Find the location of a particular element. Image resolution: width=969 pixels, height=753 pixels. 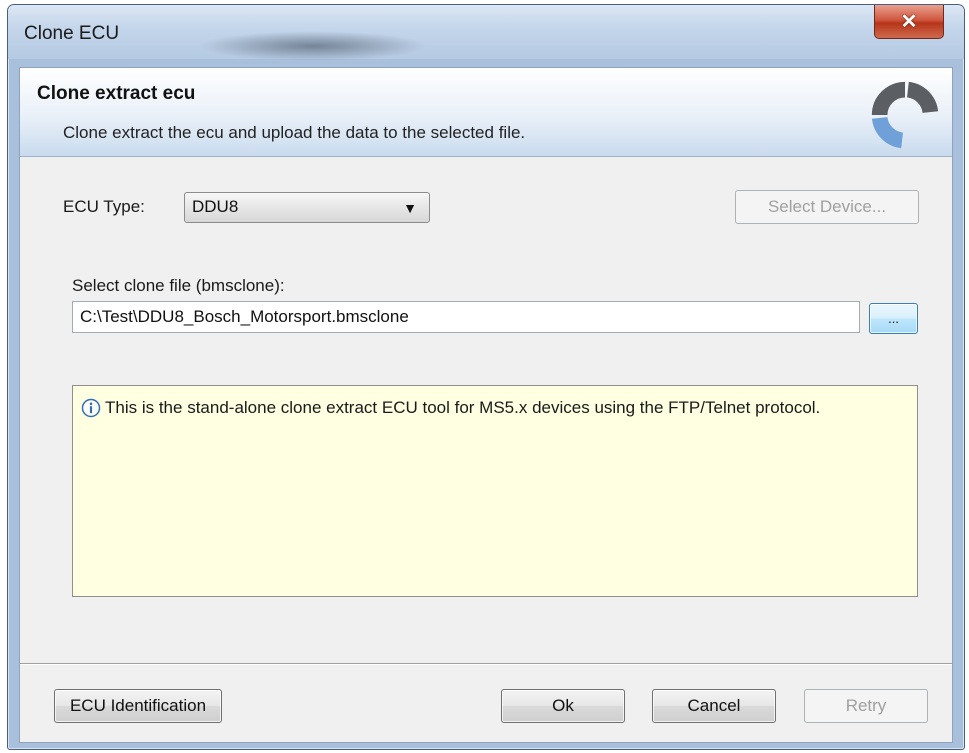

ecu-type-label: ECU Type: is located at coordinates (104, 206).